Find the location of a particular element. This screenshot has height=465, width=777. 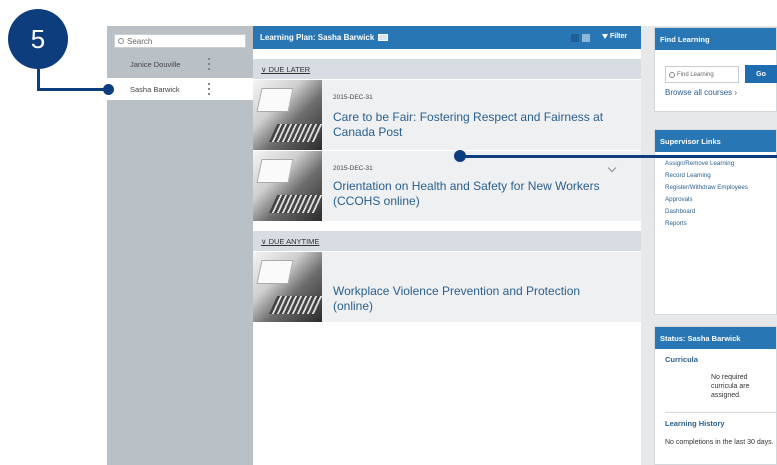

learning-history-message: No completions in the last 30 days. is located at coordinates (719, 442).